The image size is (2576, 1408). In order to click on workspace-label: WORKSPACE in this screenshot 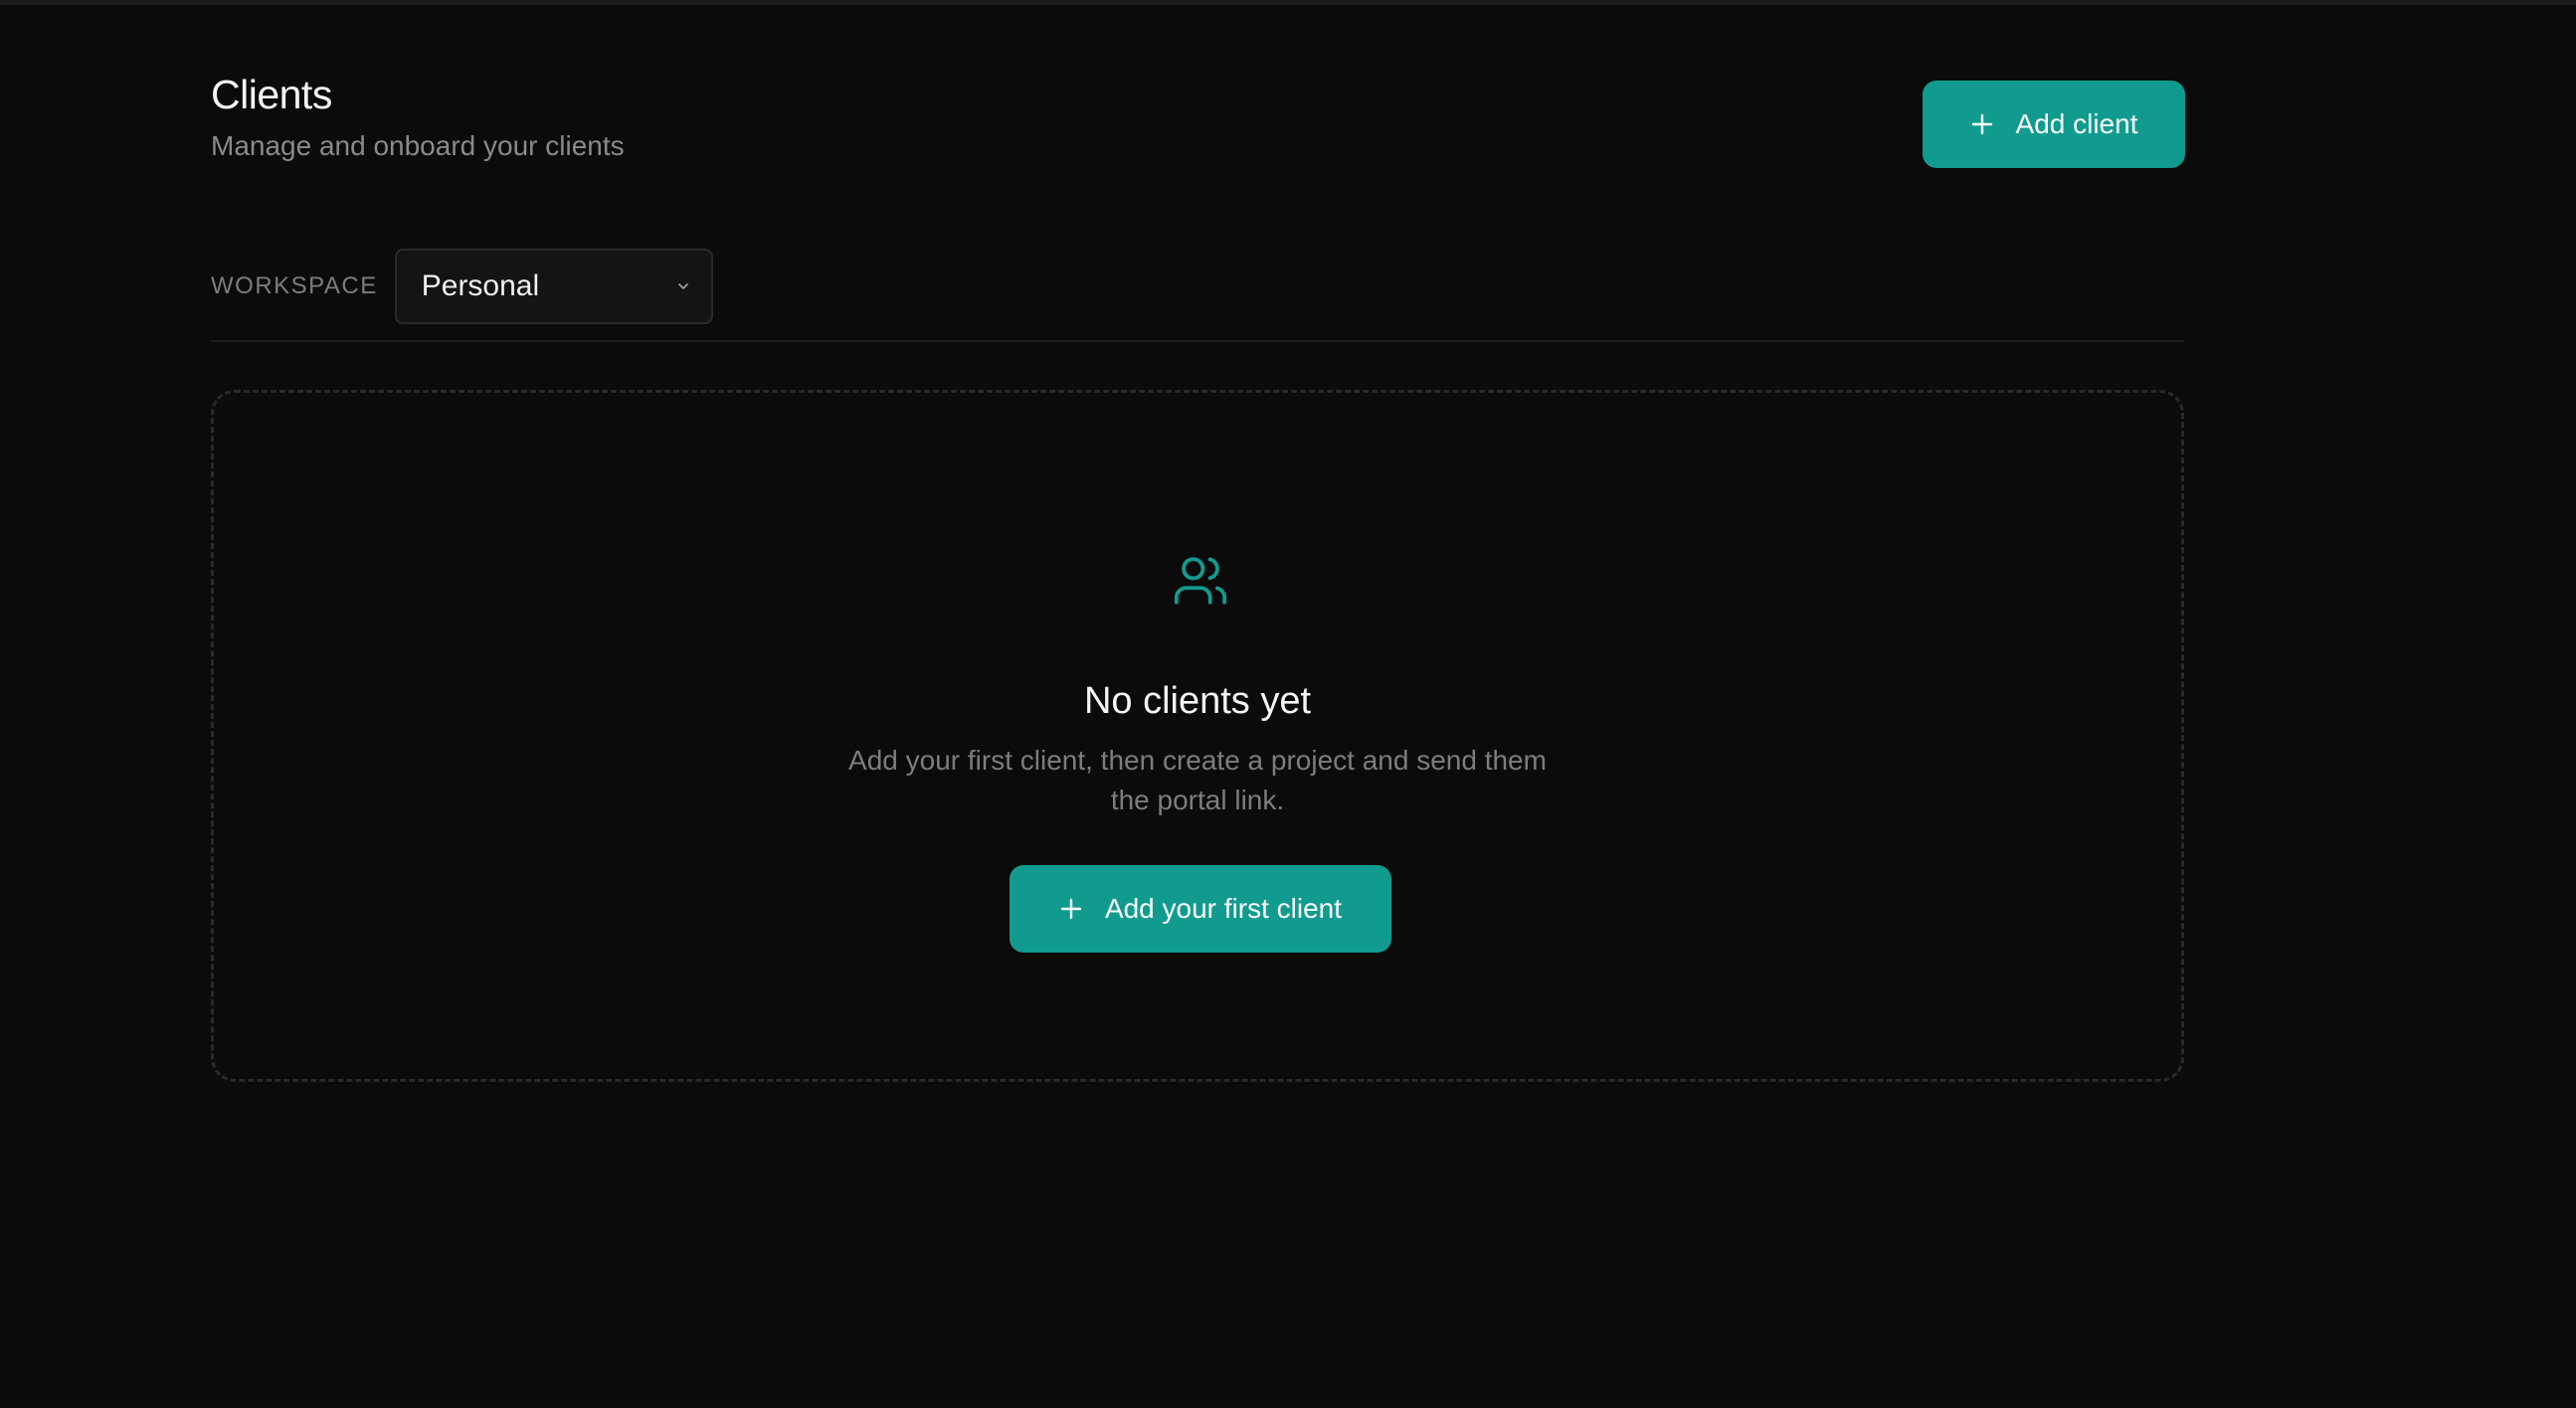, I will do `click(294, 285)`.